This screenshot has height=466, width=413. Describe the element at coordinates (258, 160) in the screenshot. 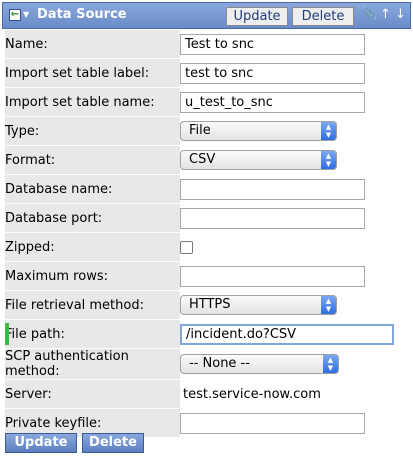

I see `format-select: CSV ▲ ▼` at that location.